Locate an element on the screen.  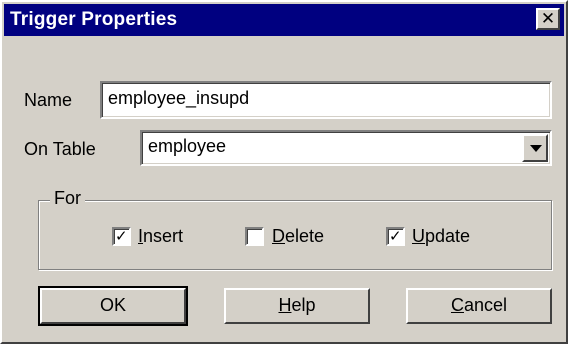
help-button-label: Help is located at coordinates (297, 305).